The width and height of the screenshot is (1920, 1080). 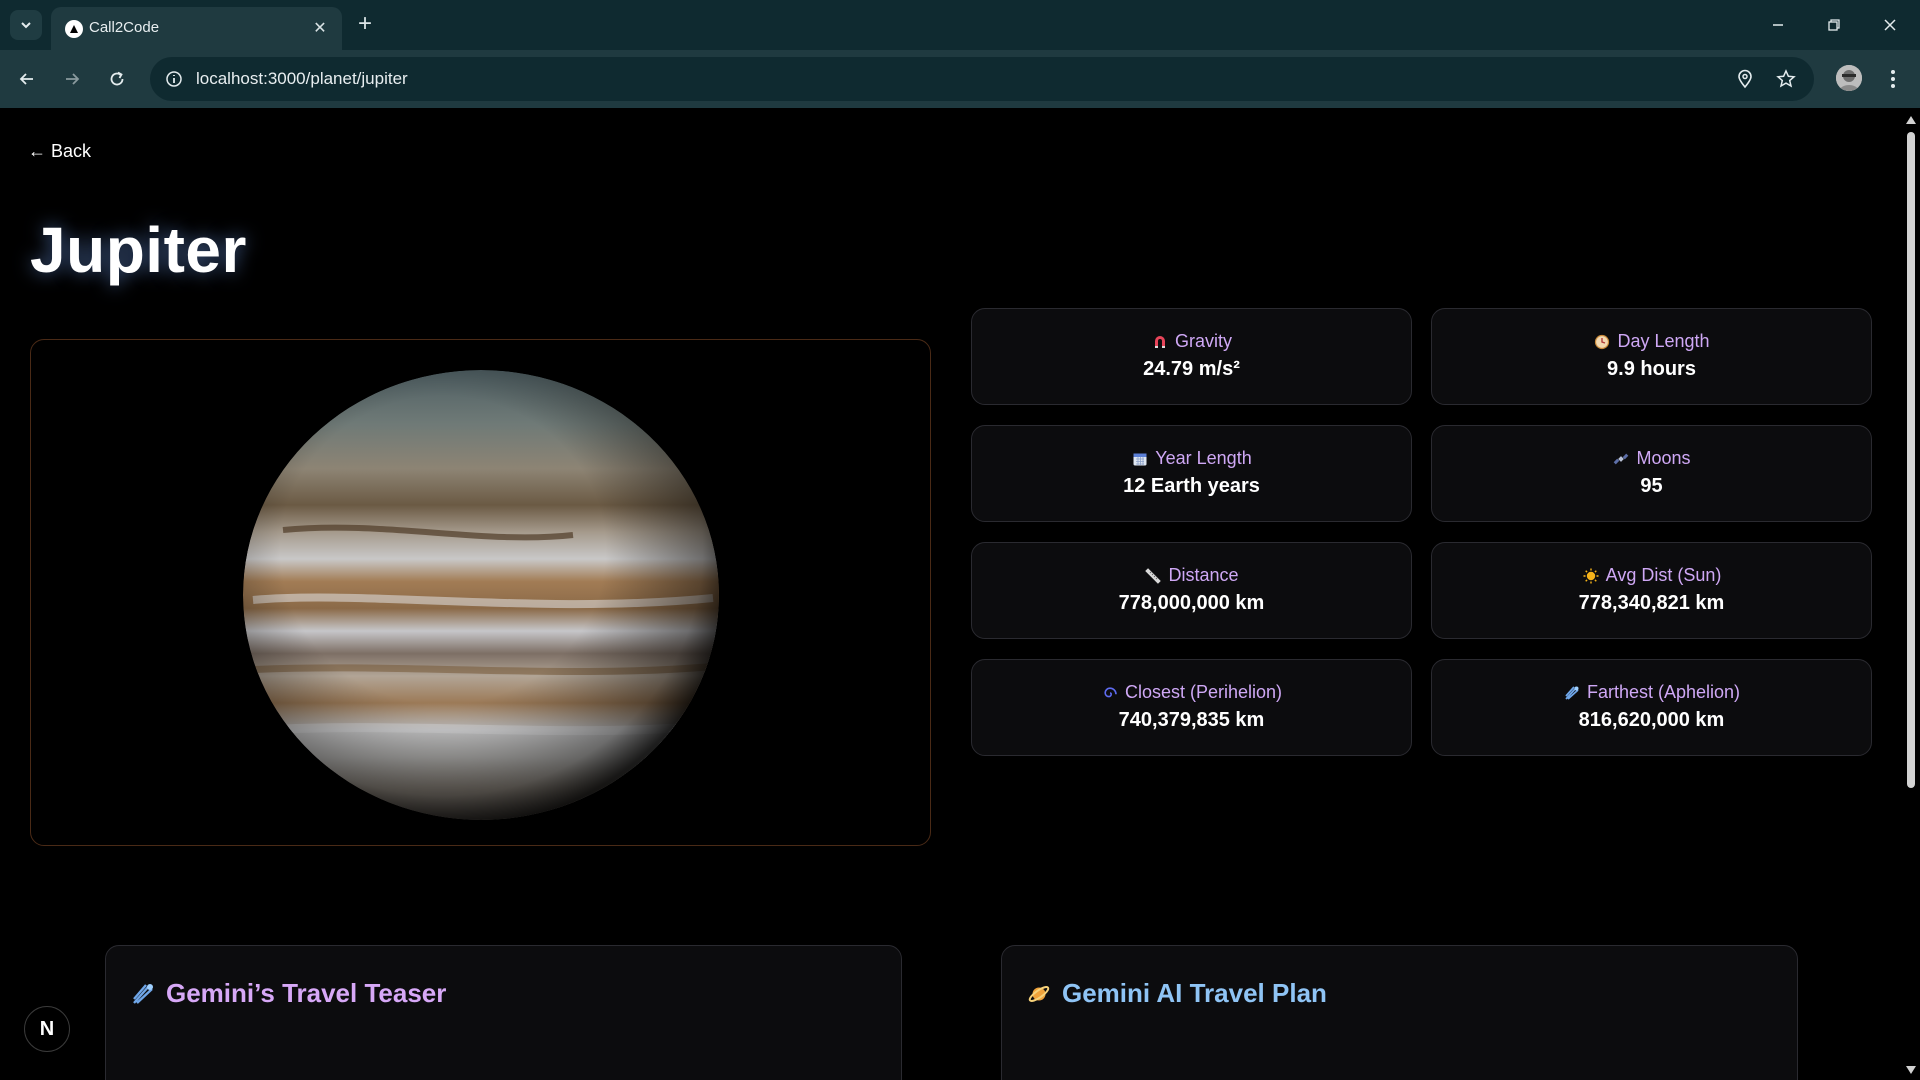 I want to click on browser-tab-bar: Call2Code ✕ +, so click(x=960, y=25).